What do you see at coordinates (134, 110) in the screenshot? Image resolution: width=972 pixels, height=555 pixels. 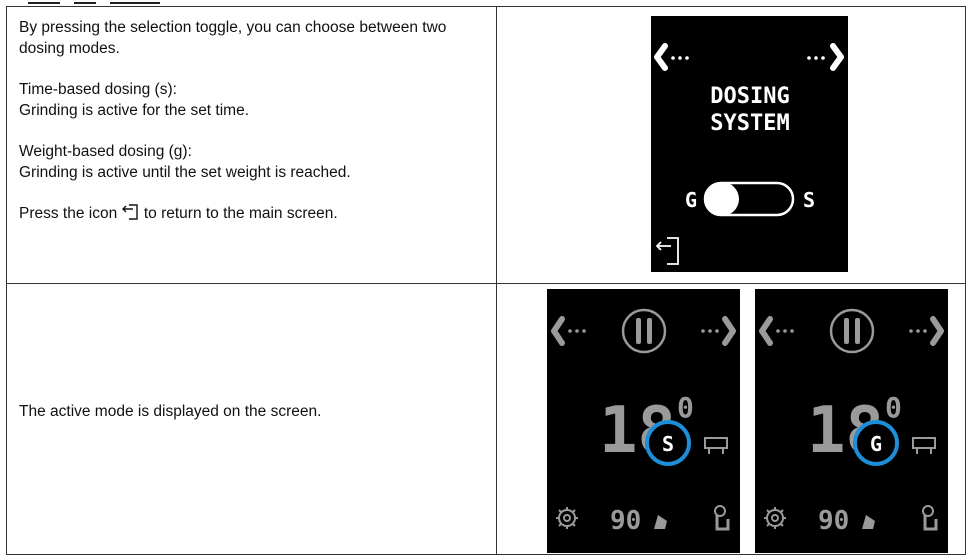 I see `time-mode-desc: Grinding is active for the set time.` at bounding box center [134, 110].